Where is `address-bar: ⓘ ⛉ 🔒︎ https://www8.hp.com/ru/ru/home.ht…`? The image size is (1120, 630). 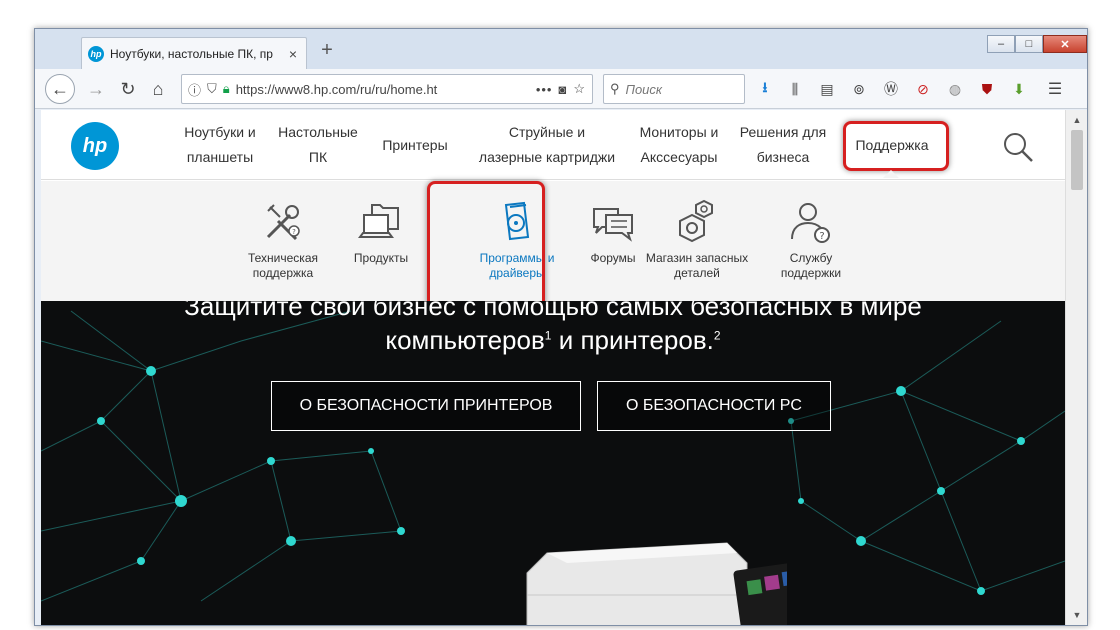 address-bar: ⓘ ⛉ 🔒︎ https://www8.hp.com/ru/ru/home.ht… is located at coordinates (387, 89).